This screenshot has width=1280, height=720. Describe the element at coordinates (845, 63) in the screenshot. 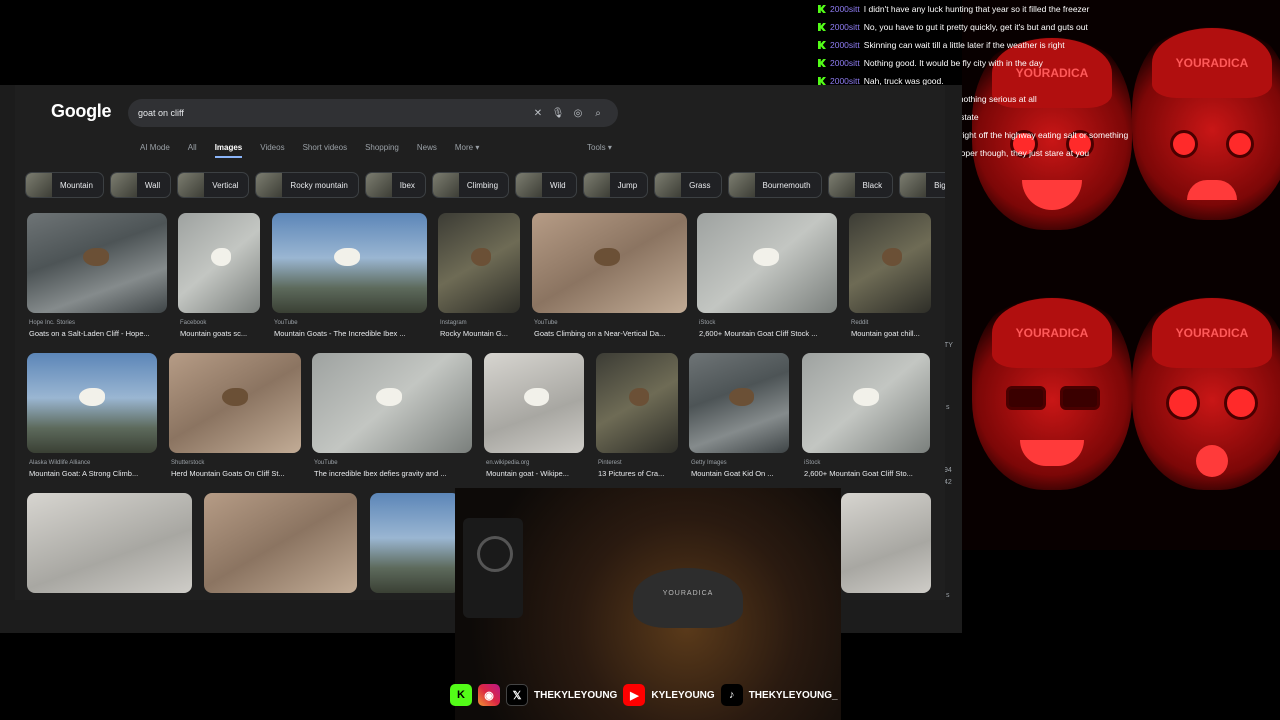

I see `chat-username: 2000sitt` at that location.